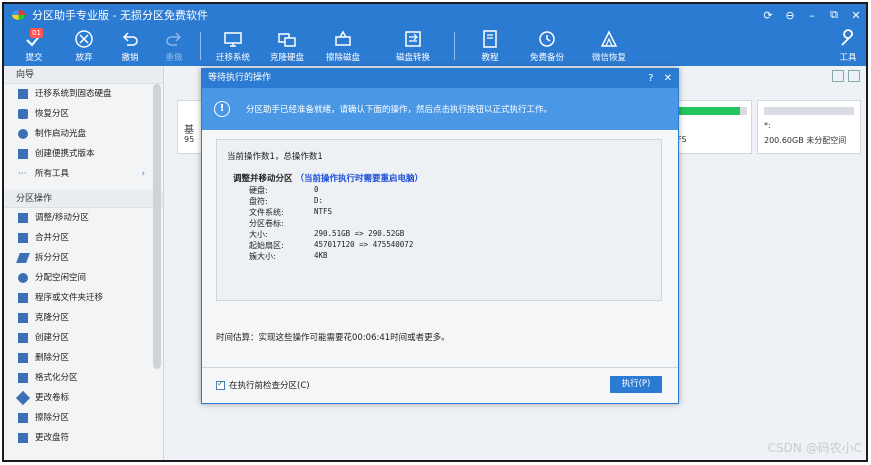  What do you see at coordinates (83, 75) in the screenshot?
I see `sidebar-section-wizard: 向导` at bounding box center [83, 75].